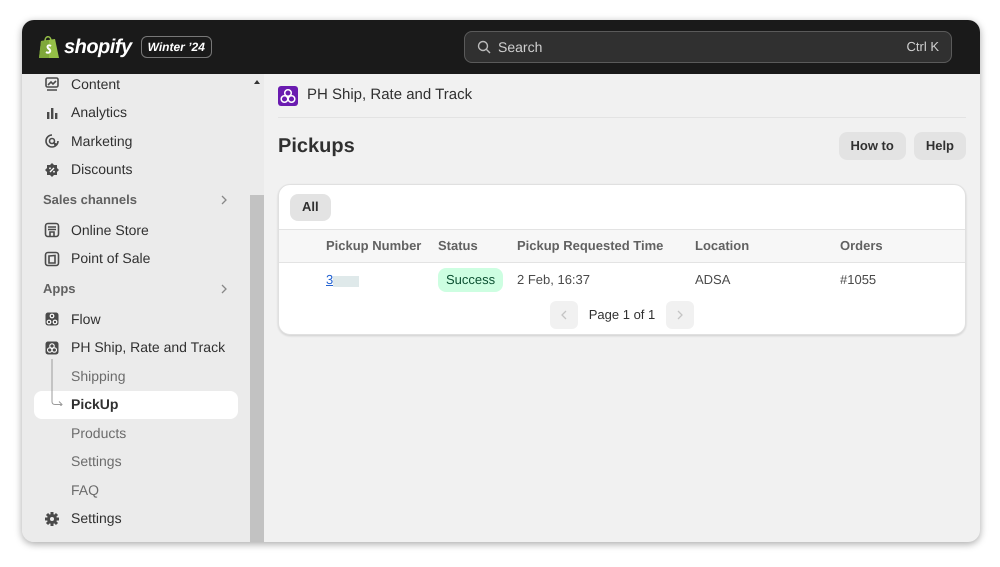 Image resolution: width=1000 pixels, height=567 pixels. What do you see at coordinates (622, 315) in the screenshot?
I see `page-indicator: Page 1 of 1` at bounding box center [622, 315].